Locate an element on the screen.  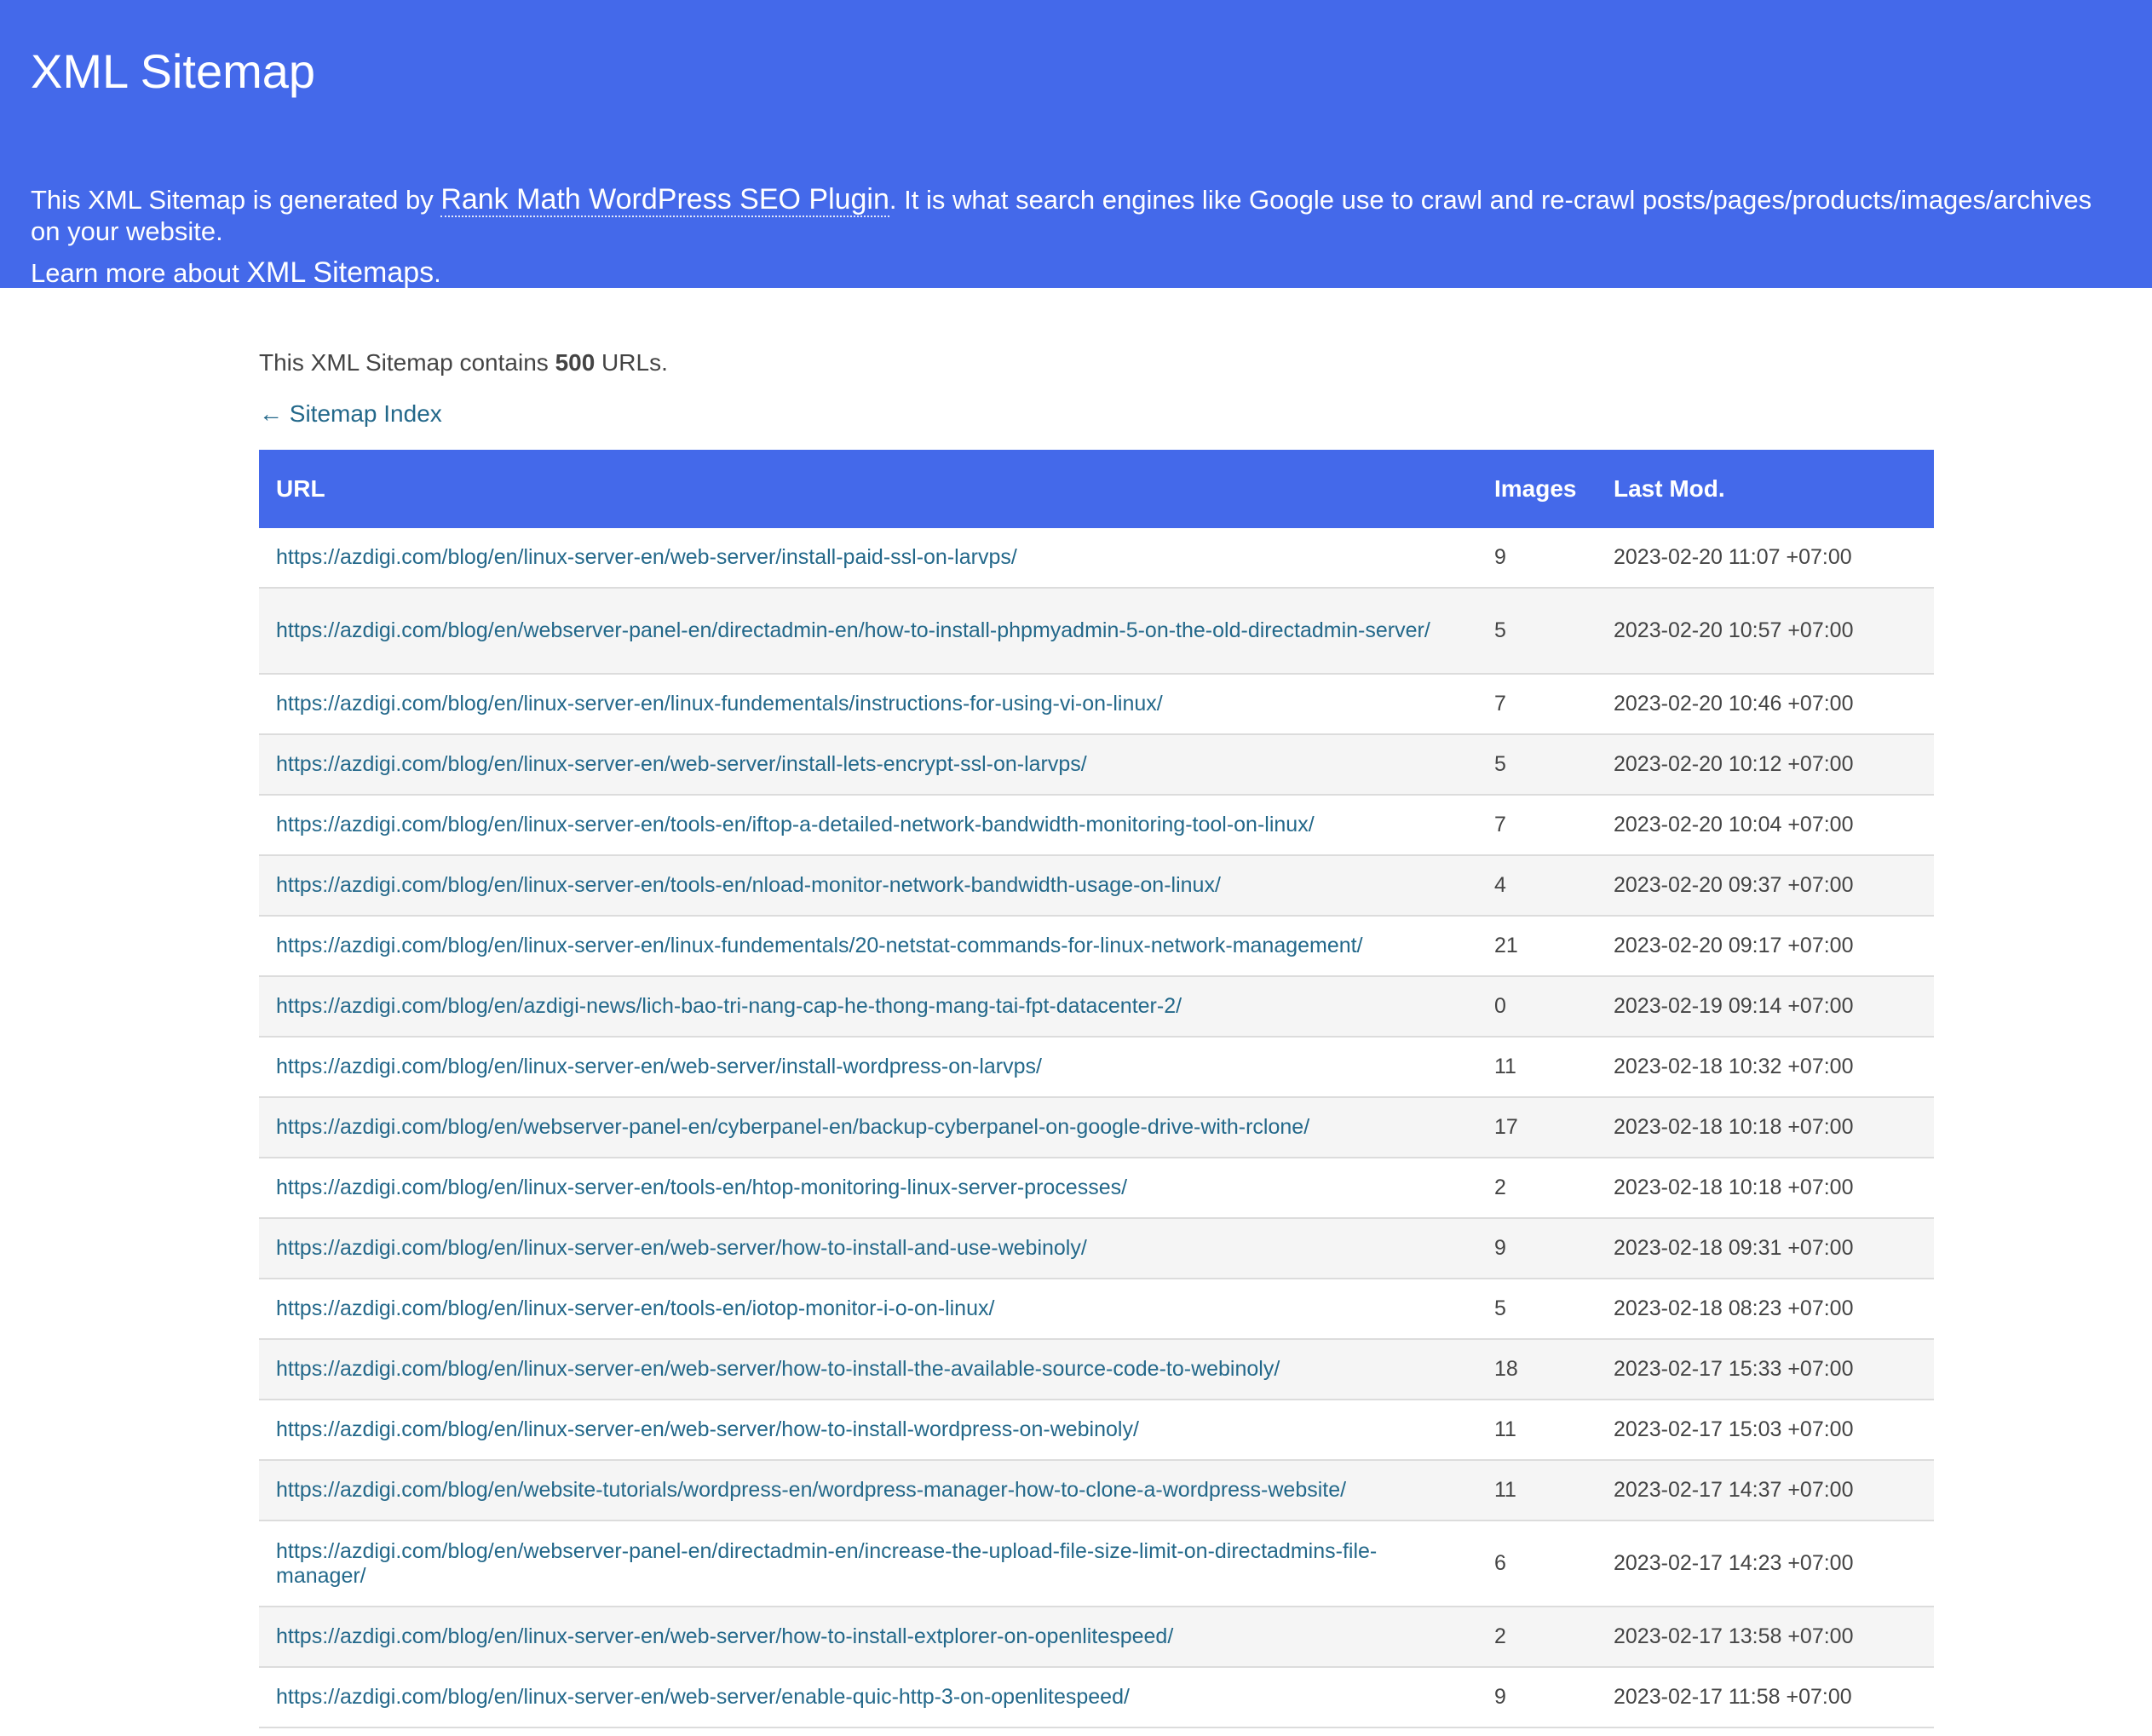
table-header-row: URL Images Last Mod. is located at coordinates (1096, 489).